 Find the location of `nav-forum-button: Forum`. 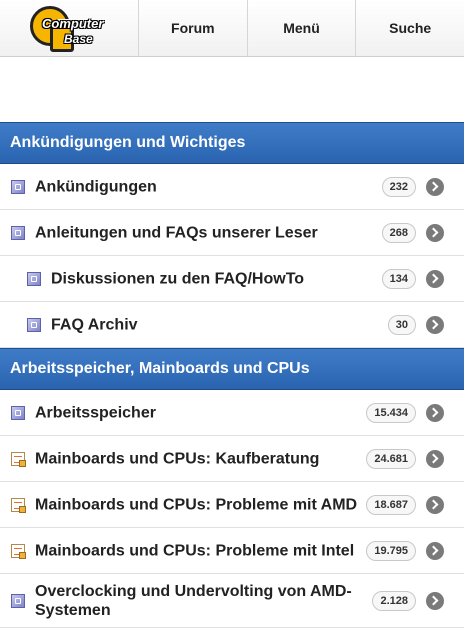

nav-forum-button: Forum is located at coordinates (193, 28).